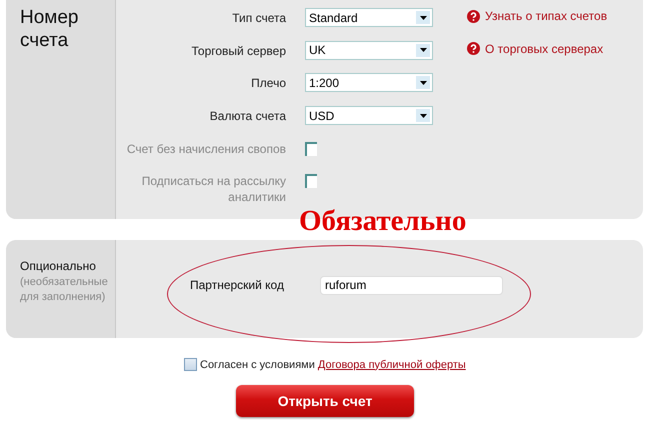 The height and width of the screenshot is (446, 645). Describe the element at coordinates (369, 17) in the screenshot. I see `dropdown: Standard` at that location.